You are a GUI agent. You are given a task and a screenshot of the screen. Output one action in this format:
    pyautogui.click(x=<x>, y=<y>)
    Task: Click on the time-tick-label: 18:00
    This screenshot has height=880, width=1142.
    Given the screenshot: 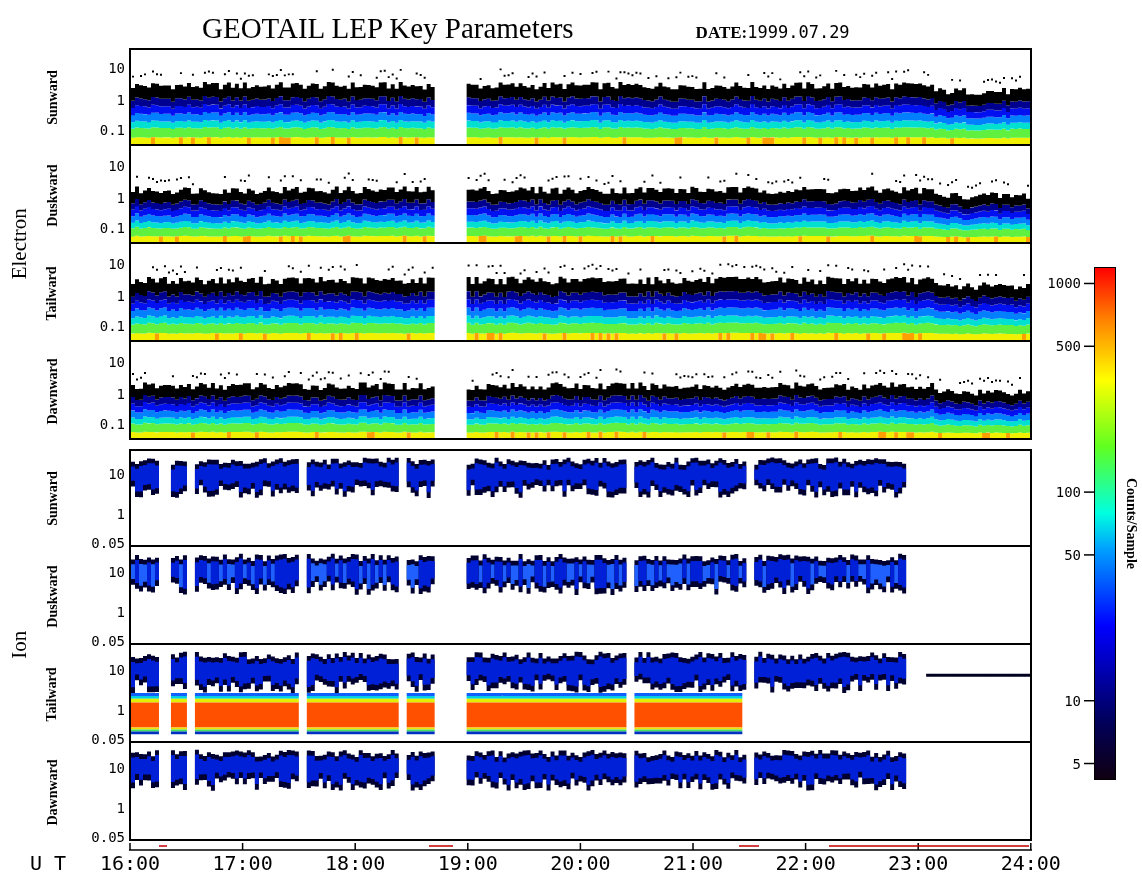 What is the action you would take?
    pyautogui.click(x=355, y=863)
    